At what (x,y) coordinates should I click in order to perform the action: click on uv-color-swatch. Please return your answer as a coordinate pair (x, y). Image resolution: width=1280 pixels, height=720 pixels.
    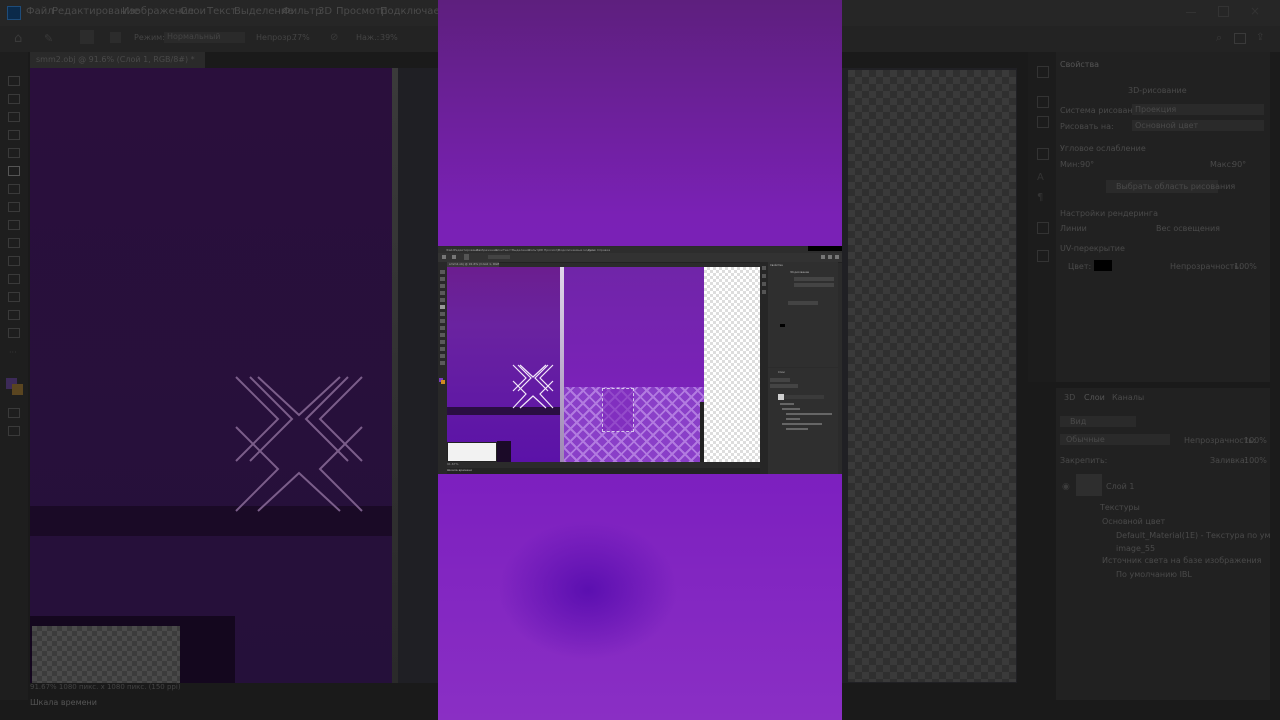
    Looking at the image, I should click on (1103, 265).